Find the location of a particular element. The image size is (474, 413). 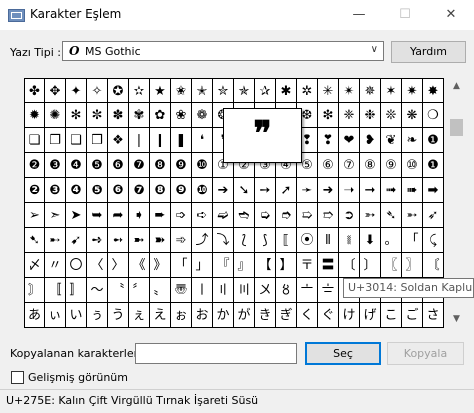

character-cell: ➾ is located at coordinates (181, 240).